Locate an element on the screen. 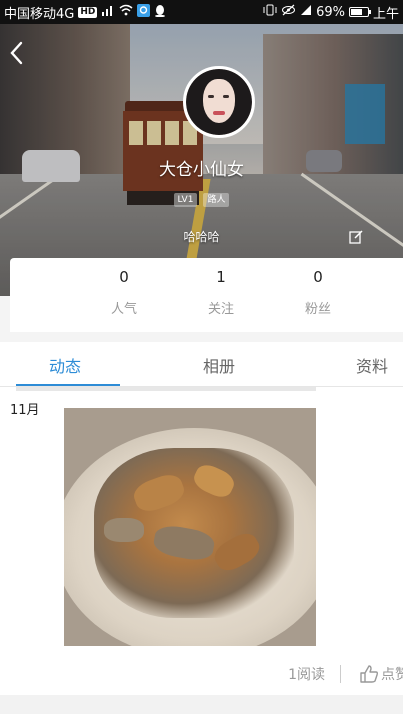 The height and width of the screenshot is (714, 403). battery-percent: 69% is located at coordinates (330, 12).